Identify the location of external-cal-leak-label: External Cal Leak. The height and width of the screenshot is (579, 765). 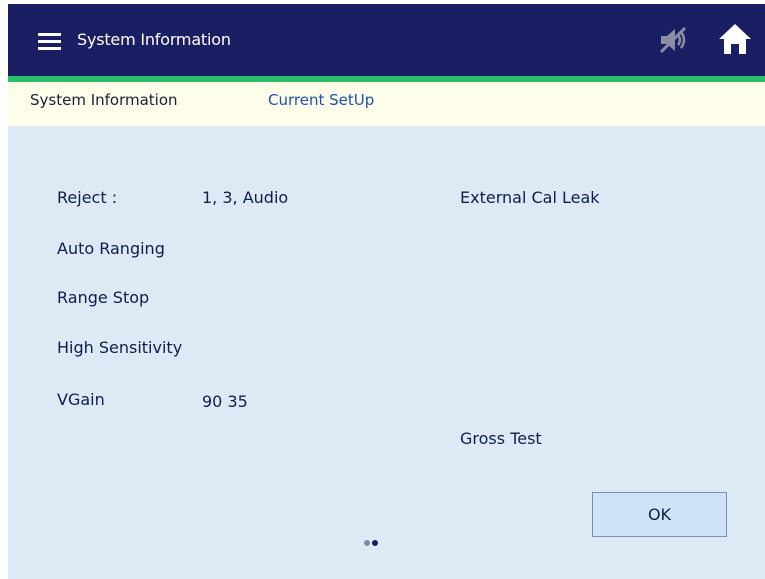
(530, 197).